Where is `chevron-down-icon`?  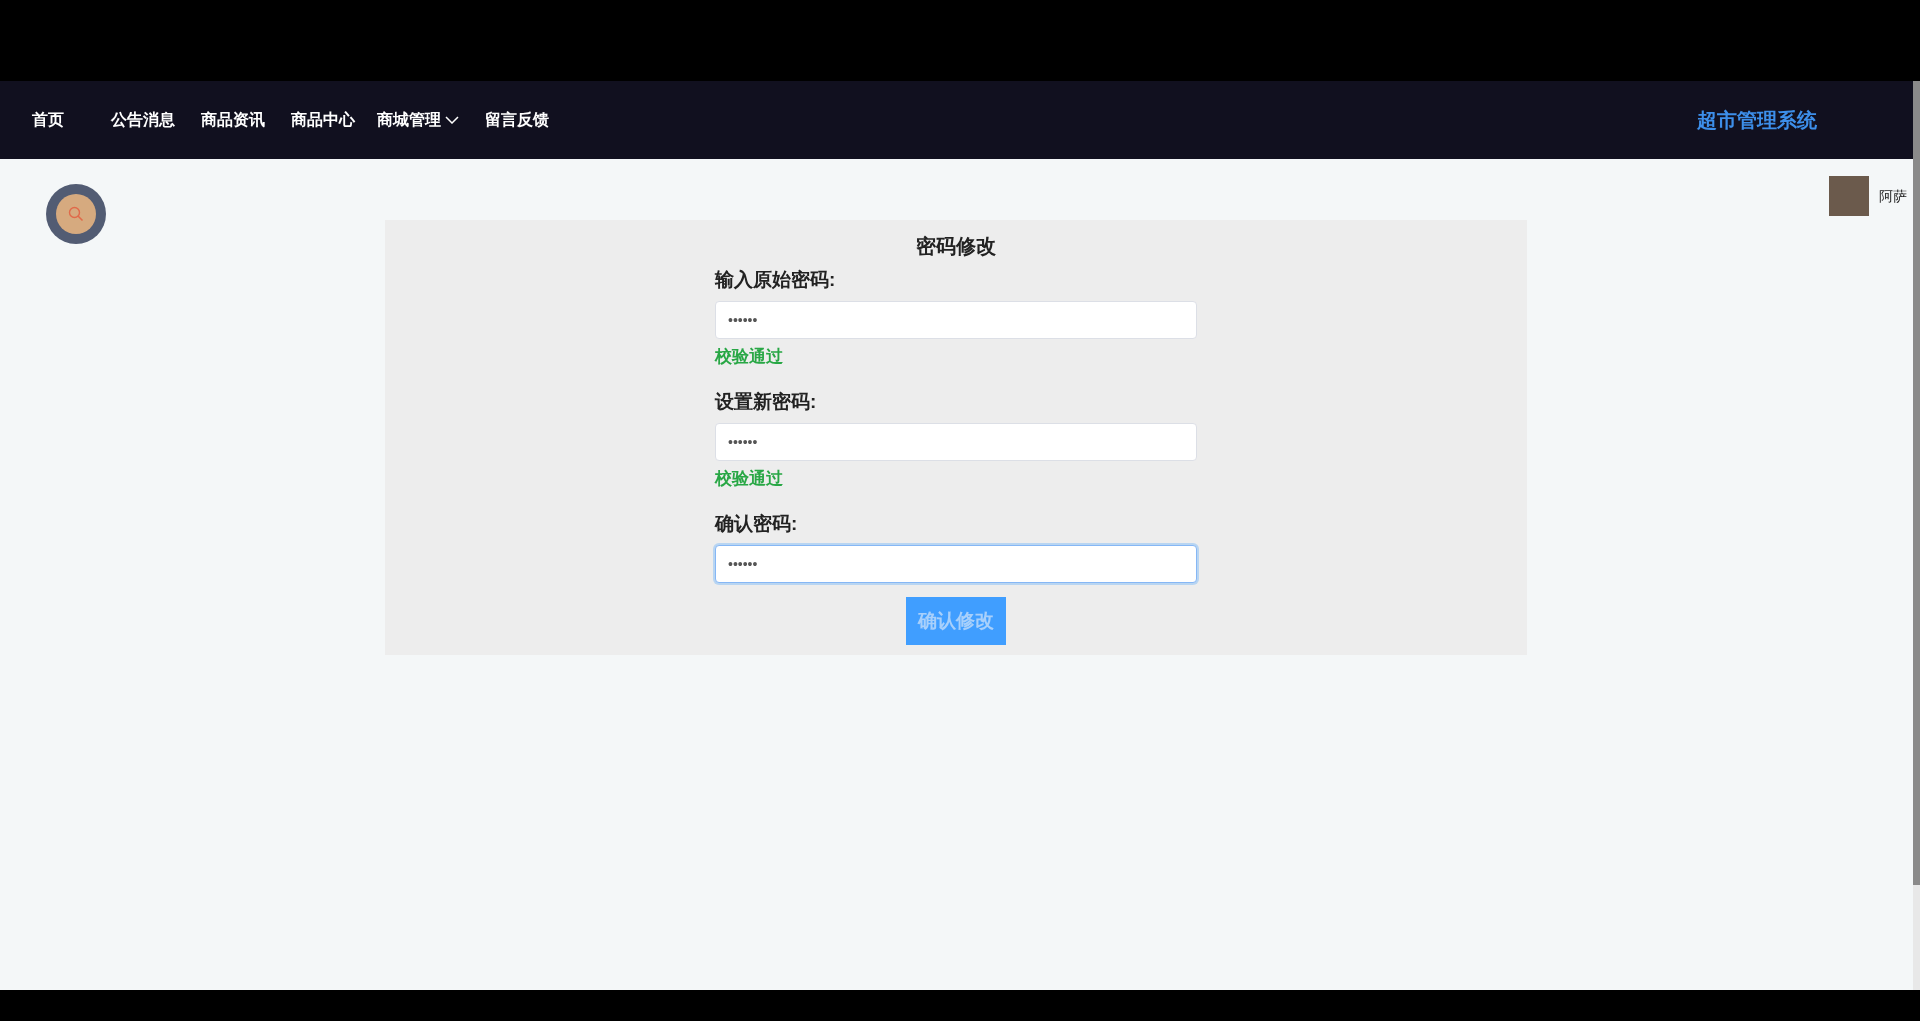
chevron-down-icon is located at coordinates (452, 120).